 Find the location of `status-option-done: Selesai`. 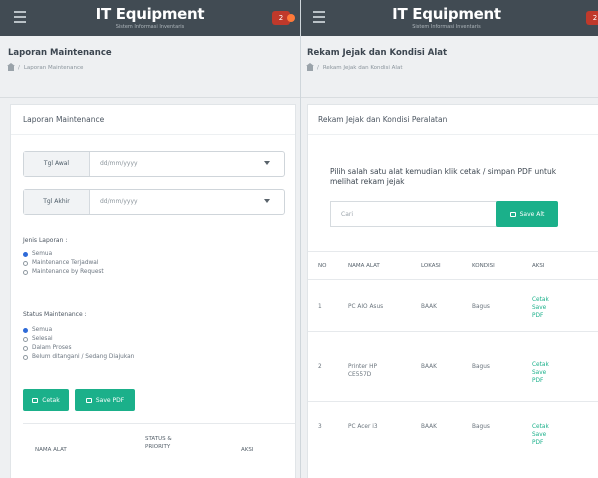

status-option-done: Selesai is located at coordinates (38, 339).